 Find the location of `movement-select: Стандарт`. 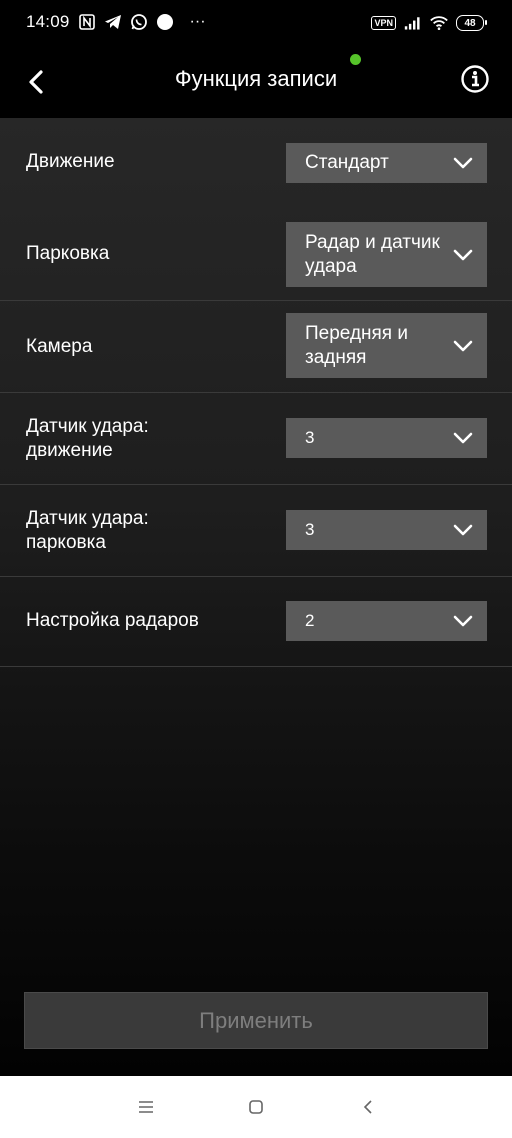

movement-select: Стандарт is located at coordinates (386, 163).